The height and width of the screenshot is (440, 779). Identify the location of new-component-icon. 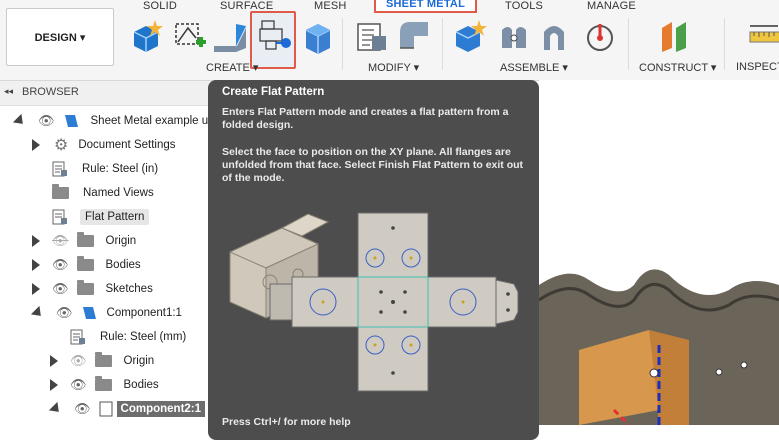
(146, 36).